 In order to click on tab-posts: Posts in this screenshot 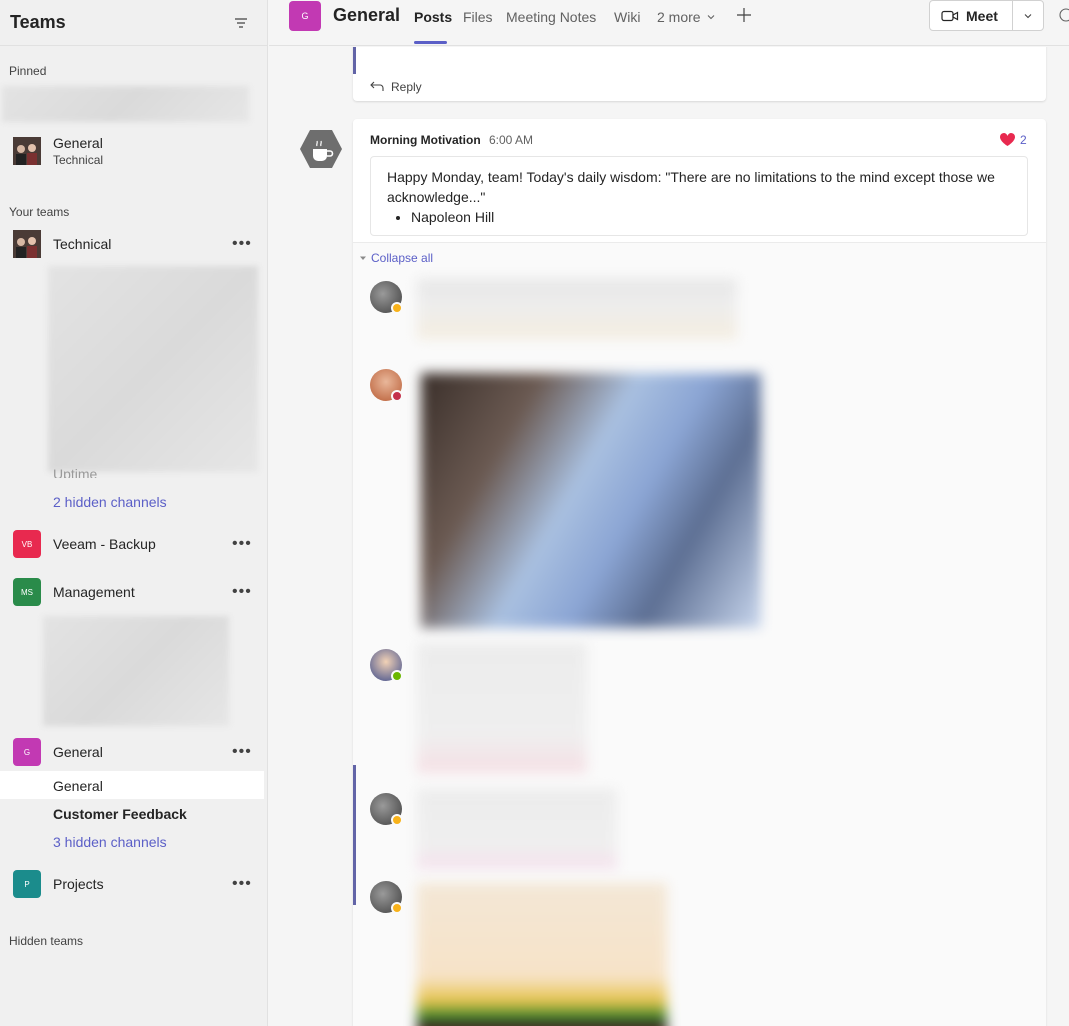, I will do `click(433, 17)`.